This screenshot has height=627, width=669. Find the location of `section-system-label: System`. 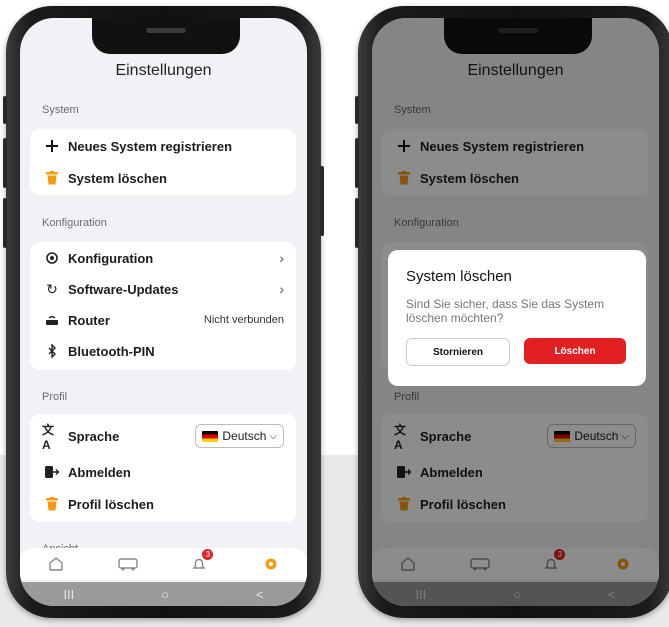

section-system-label: System is located at coordinates (60, 110).